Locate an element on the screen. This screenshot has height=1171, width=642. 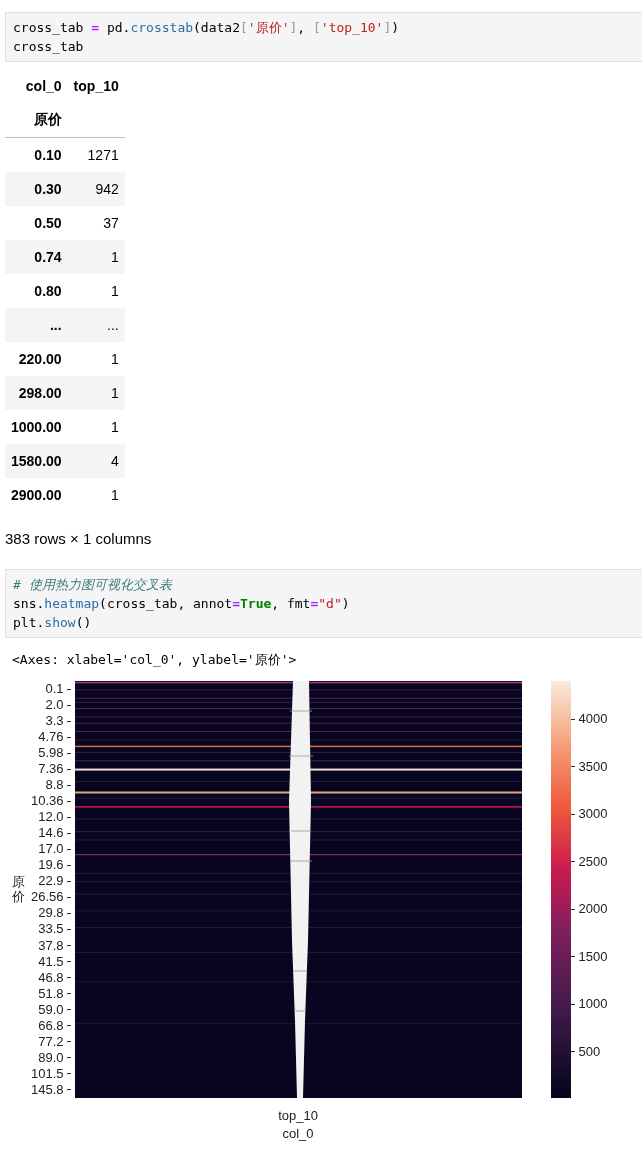
y-tick-label: 46.8 is located at coordinates (51, 977).